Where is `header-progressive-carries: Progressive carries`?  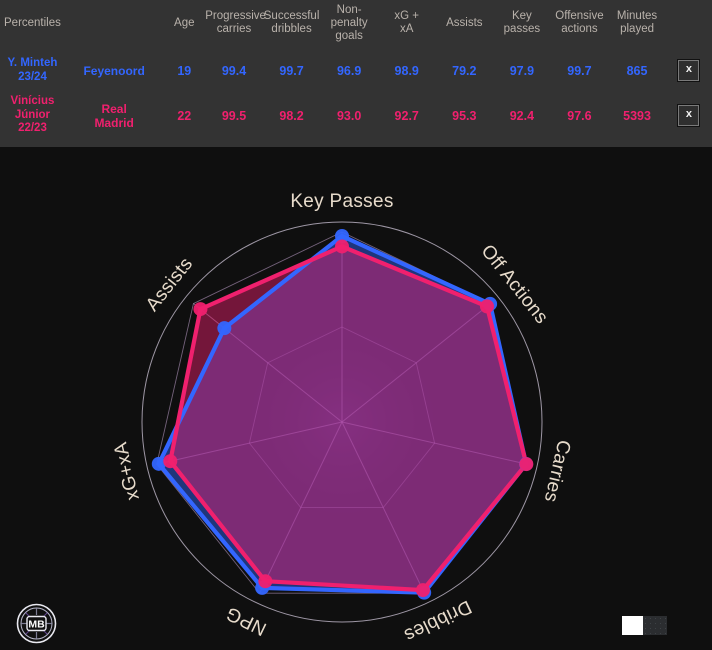
header-progressive-carries: Progressive carries is located at coordinates (235, 24).